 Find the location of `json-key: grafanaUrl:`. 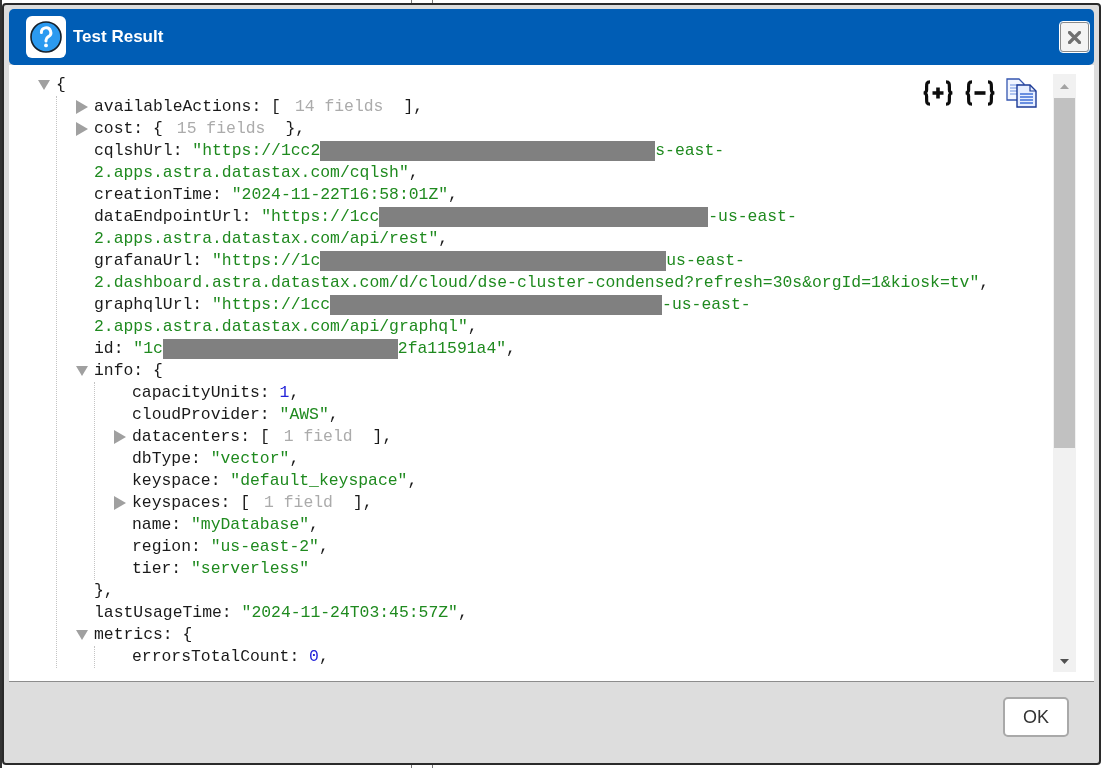

json-key: grafanaUrl: is located at coordinates (148, 261).